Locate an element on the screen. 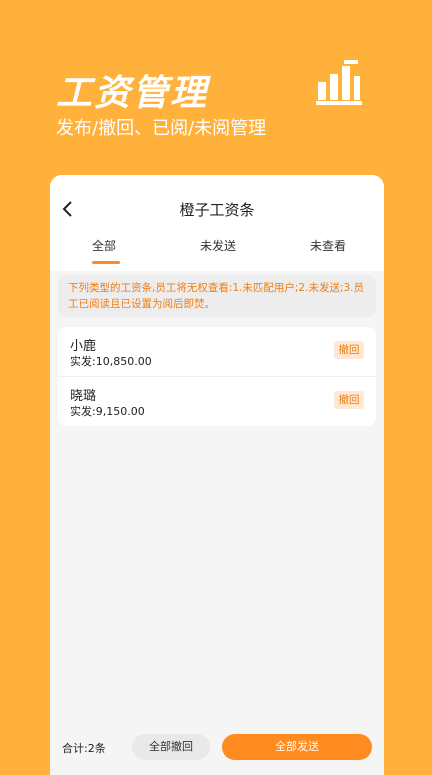 This screenshot has width=432, height=775. tab-all: 全部 is located at coordinates (104, 245).